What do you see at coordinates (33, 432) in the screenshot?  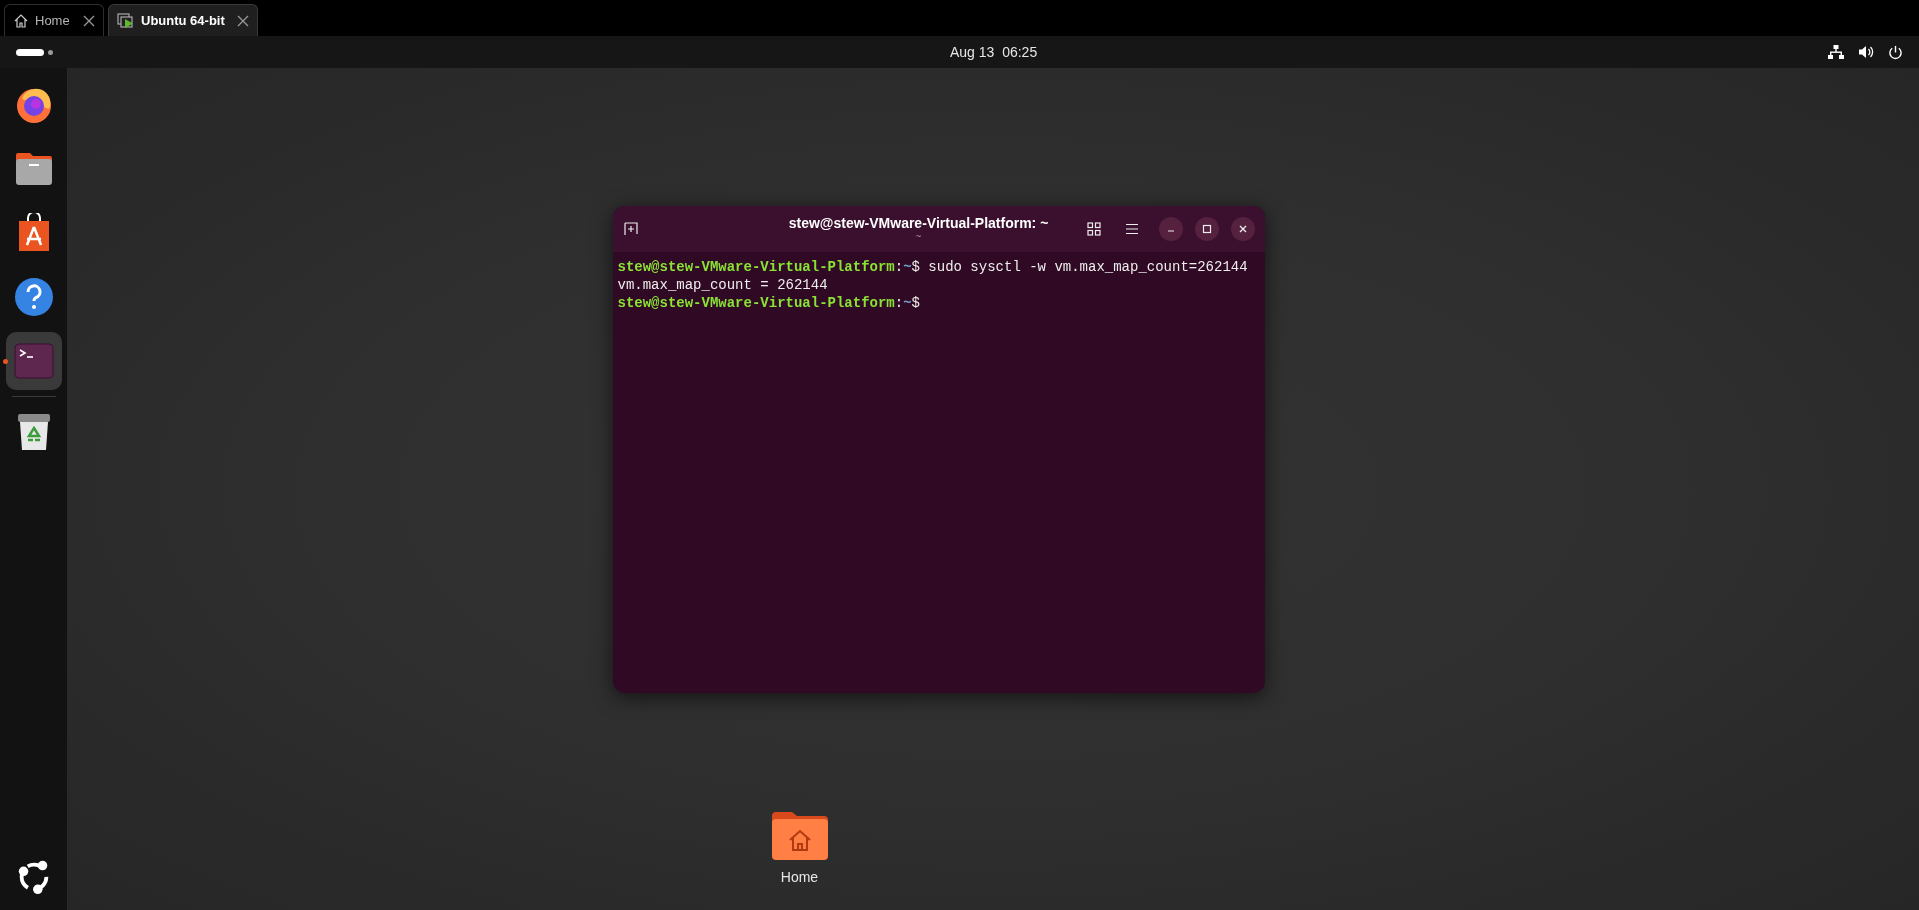 I see `trash-icon` at bounding box center [33, 432].